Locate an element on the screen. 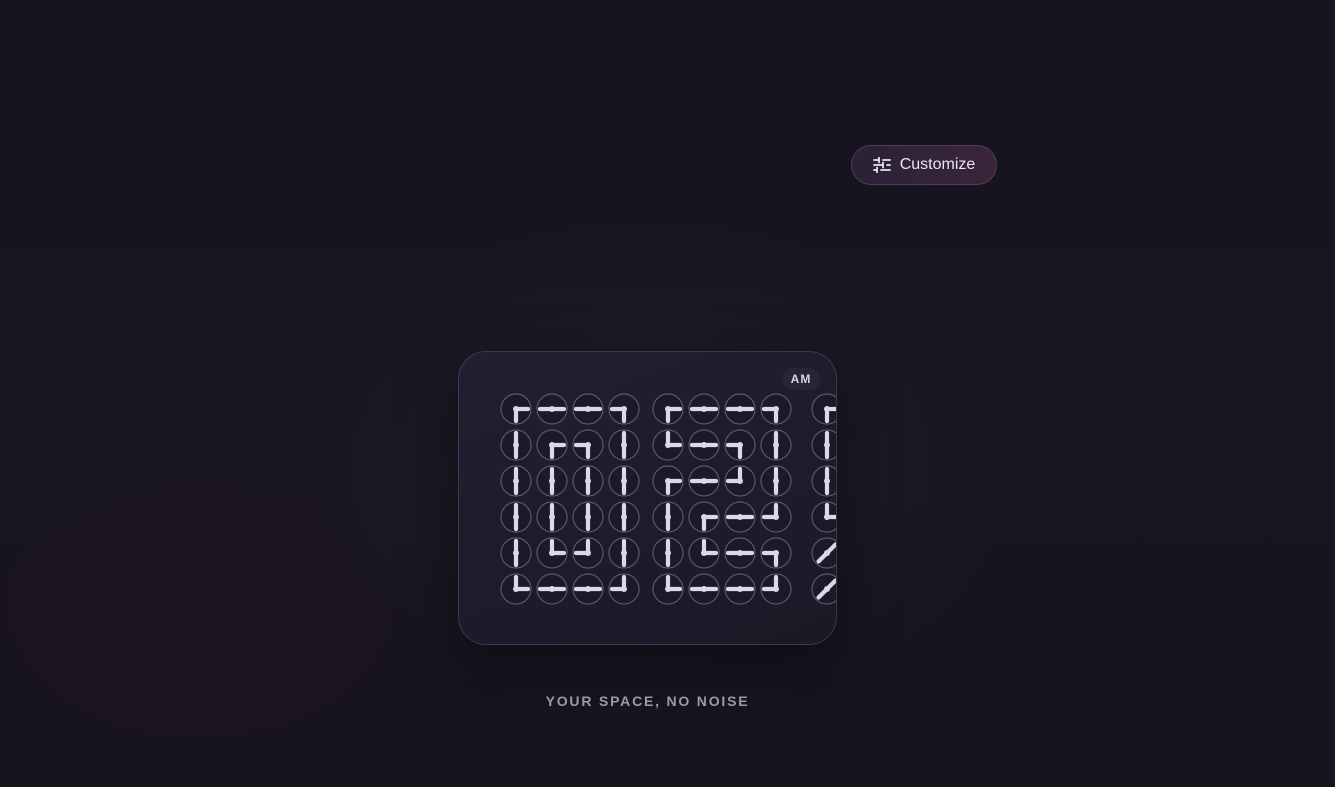 The image size is (1335, 787). clock-card: AM is located at coordinates (647, 498).